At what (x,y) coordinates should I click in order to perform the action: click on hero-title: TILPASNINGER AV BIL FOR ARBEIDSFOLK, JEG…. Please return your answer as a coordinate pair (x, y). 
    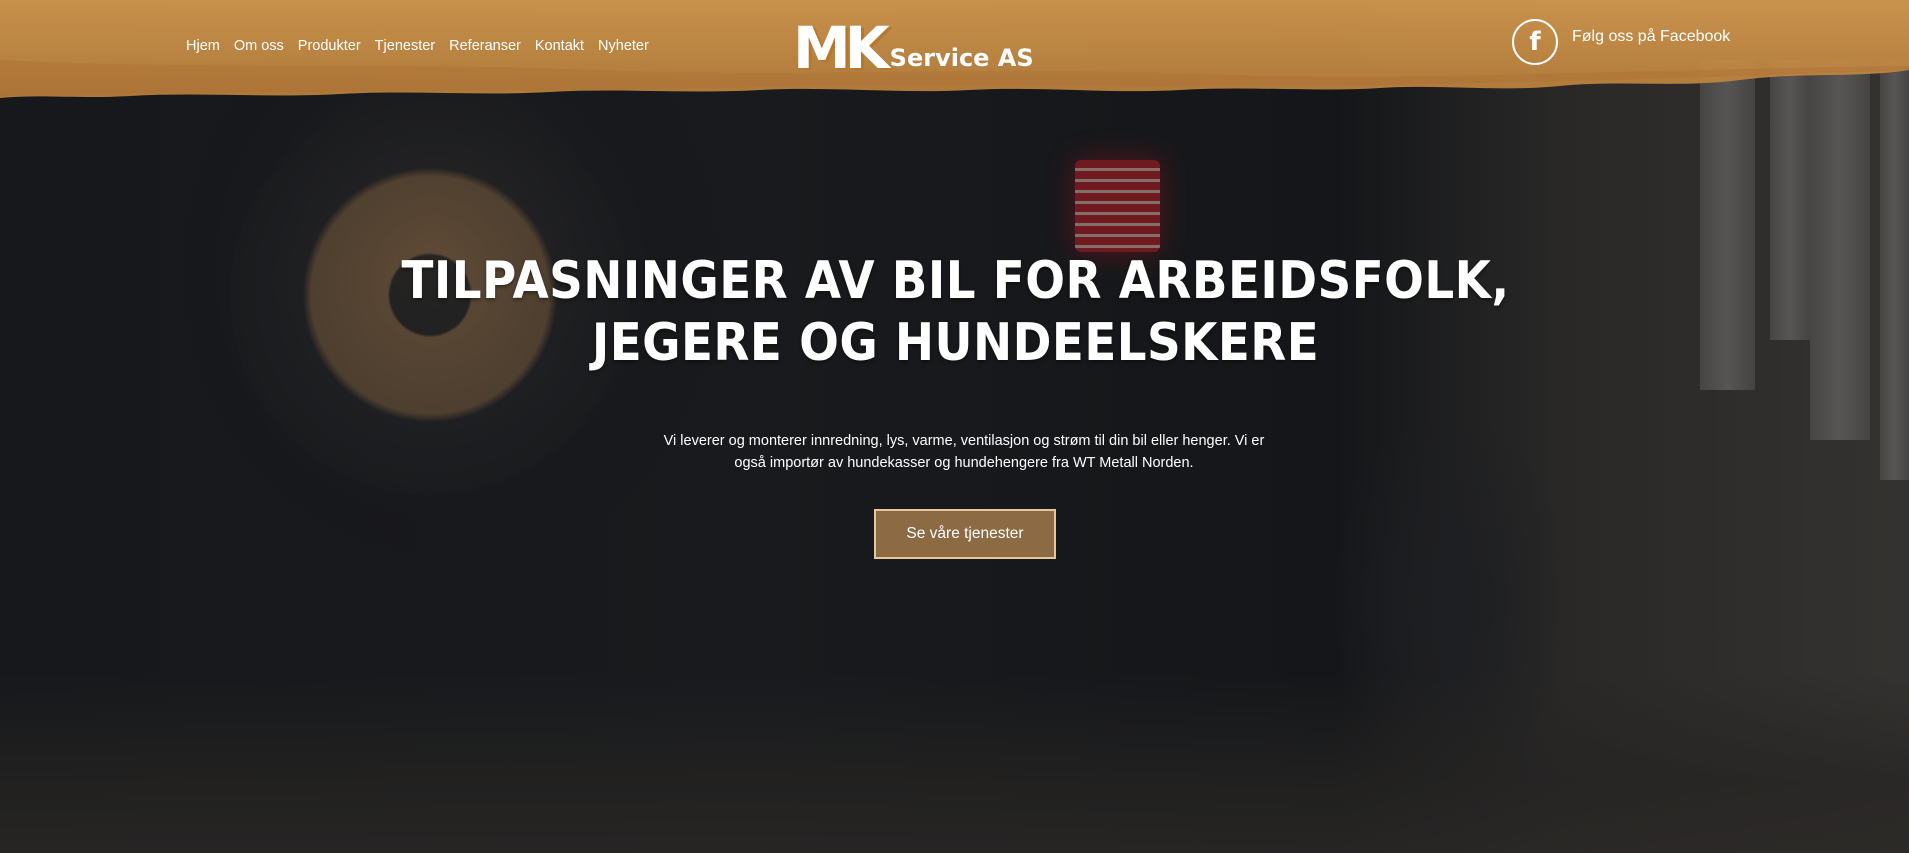
    Looking at the image, I should click on (956, 312).